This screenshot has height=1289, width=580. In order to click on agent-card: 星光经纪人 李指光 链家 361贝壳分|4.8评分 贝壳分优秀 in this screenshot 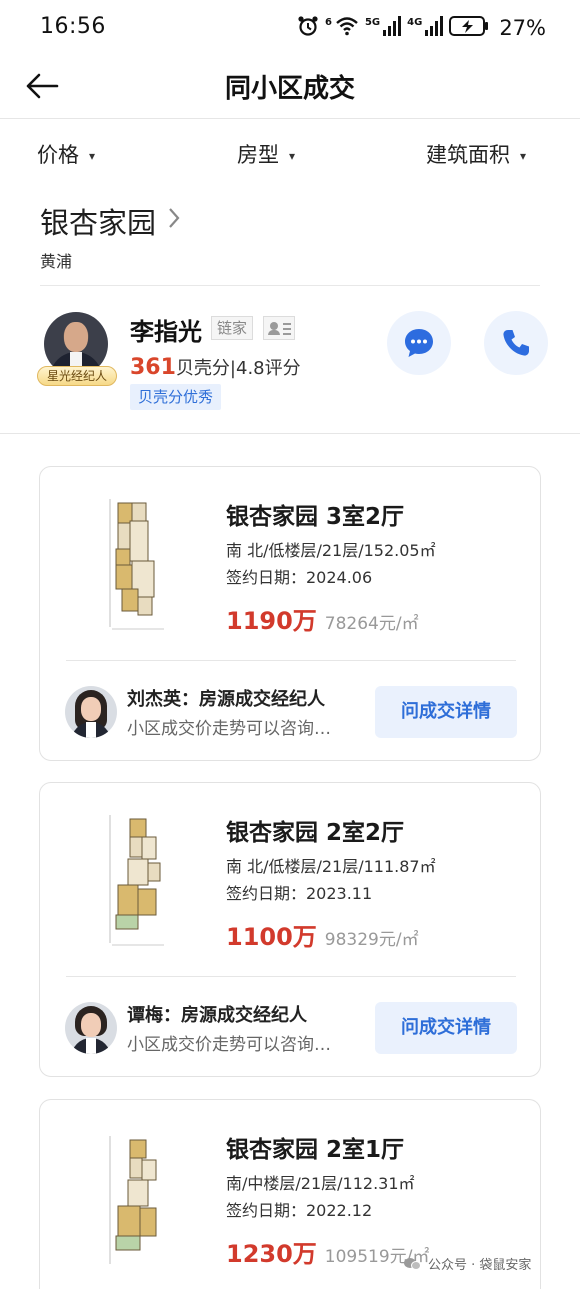, I will do `click(290, 360)`.